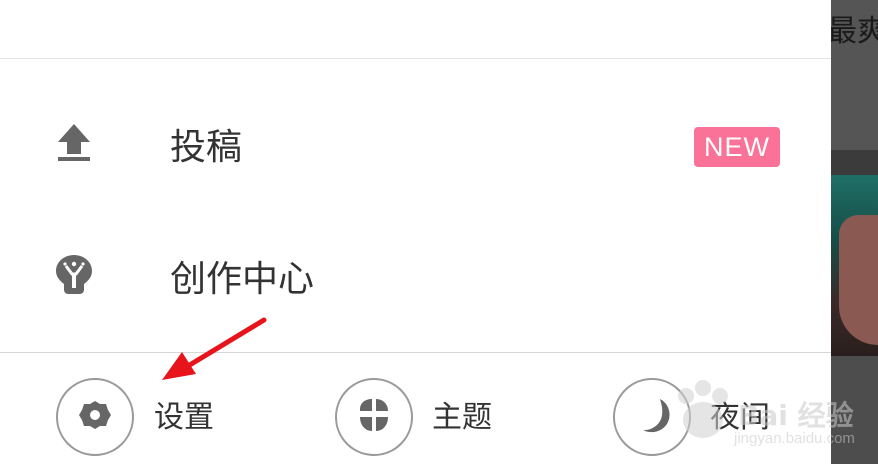  I want to click on watermark: Bai 经验 jingyan.baidu.com, so click(773, 418).